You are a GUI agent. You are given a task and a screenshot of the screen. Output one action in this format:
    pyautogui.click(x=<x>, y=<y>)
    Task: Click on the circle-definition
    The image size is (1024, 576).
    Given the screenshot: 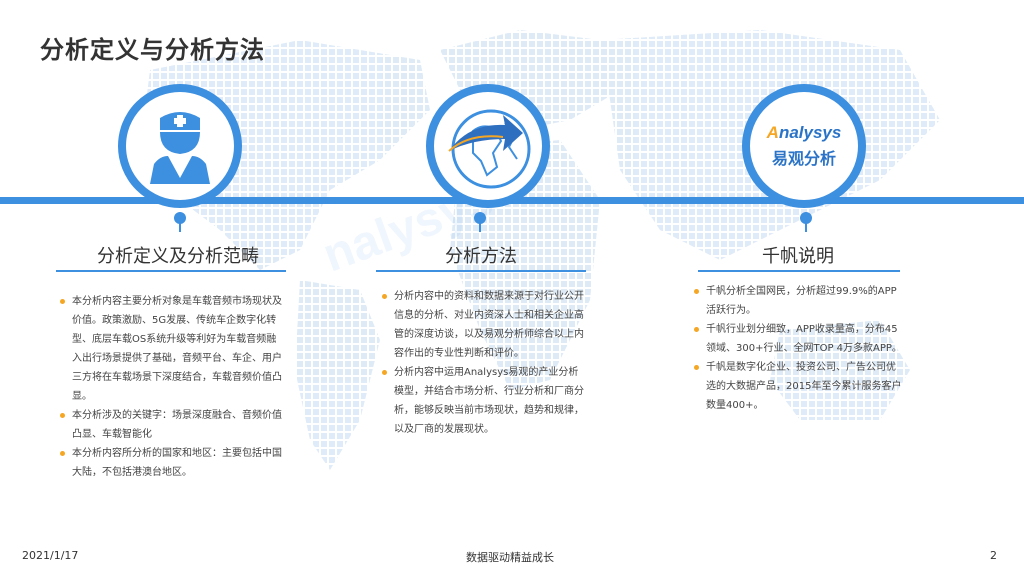 What is the action you would take?
    pyautogui.click(x=180, y=146)
    